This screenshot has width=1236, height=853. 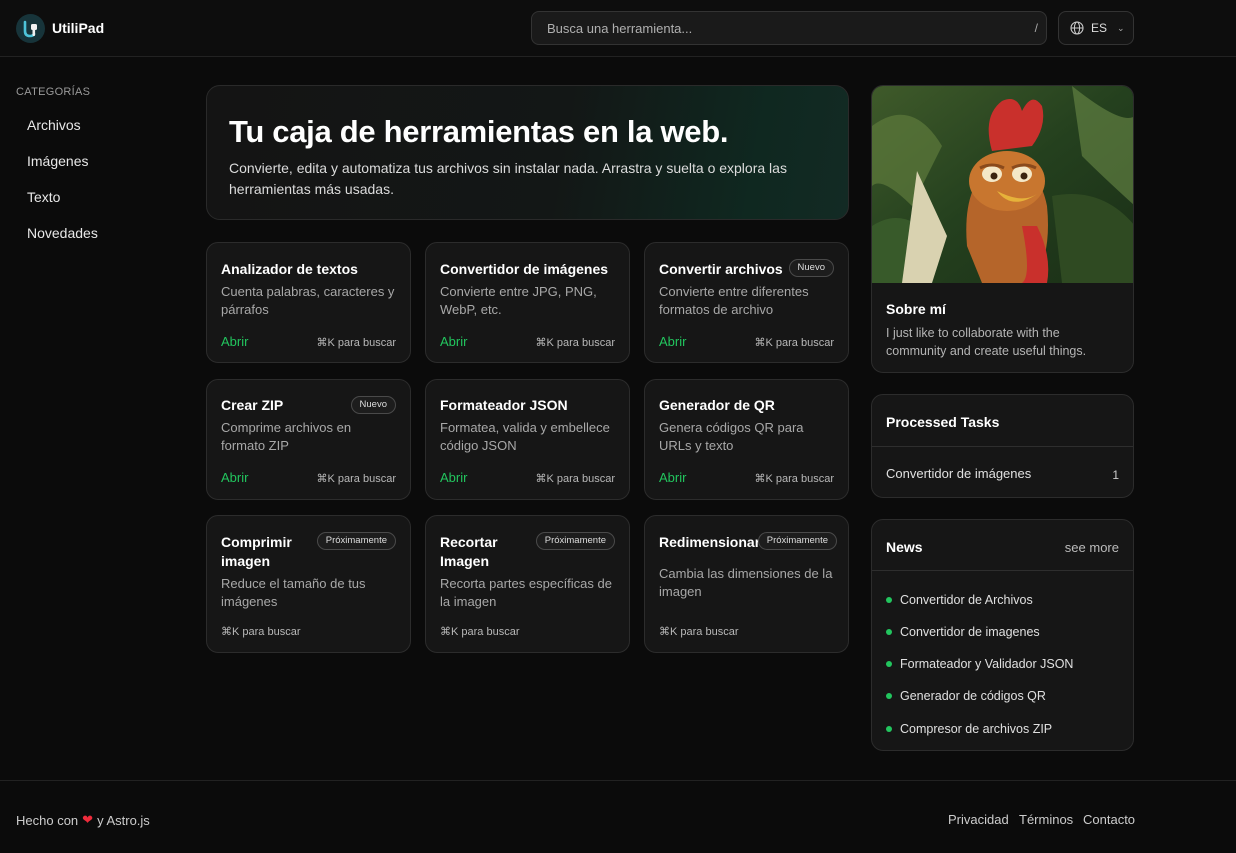 What do you see at coordinates (47, 820) in the screenshot?
I see `footer-made-with: Hecho con` at bounding box center [47, 820].